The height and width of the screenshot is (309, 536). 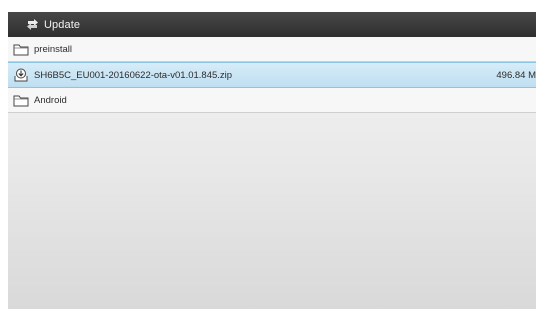 What do you see at coordinates (62, 24) in the screenshot?
I see `app-title: Update` at bounding box center [62, 24].